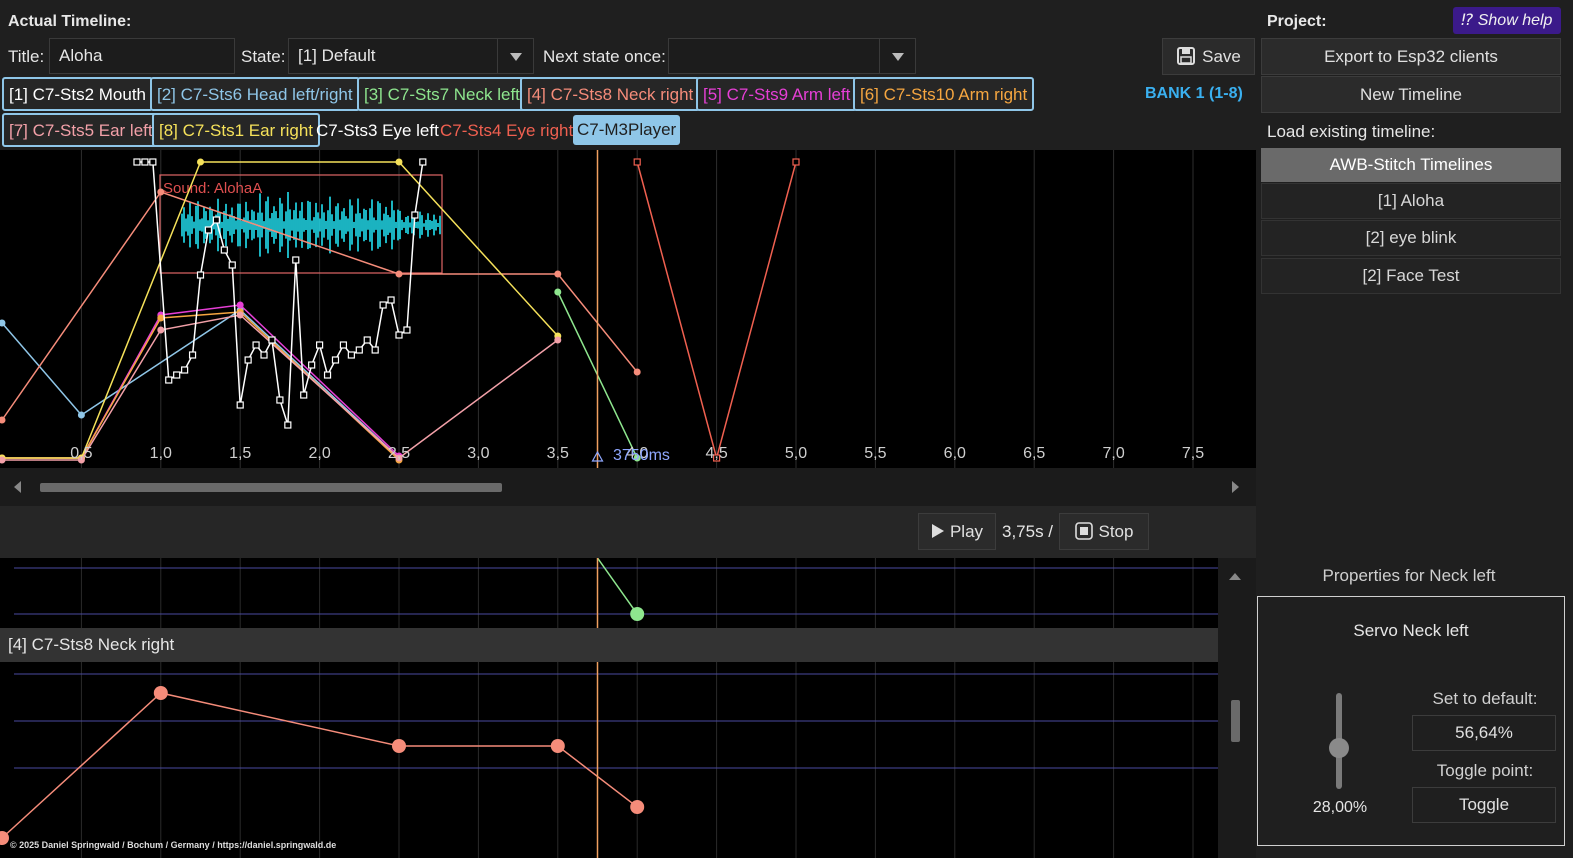 The height and width of the screenshot is (858, 1573). What do you see at coordinates (1297, 21) in the screenshot?
I see `project-label: Project:` at bounding box center [1297, 21].